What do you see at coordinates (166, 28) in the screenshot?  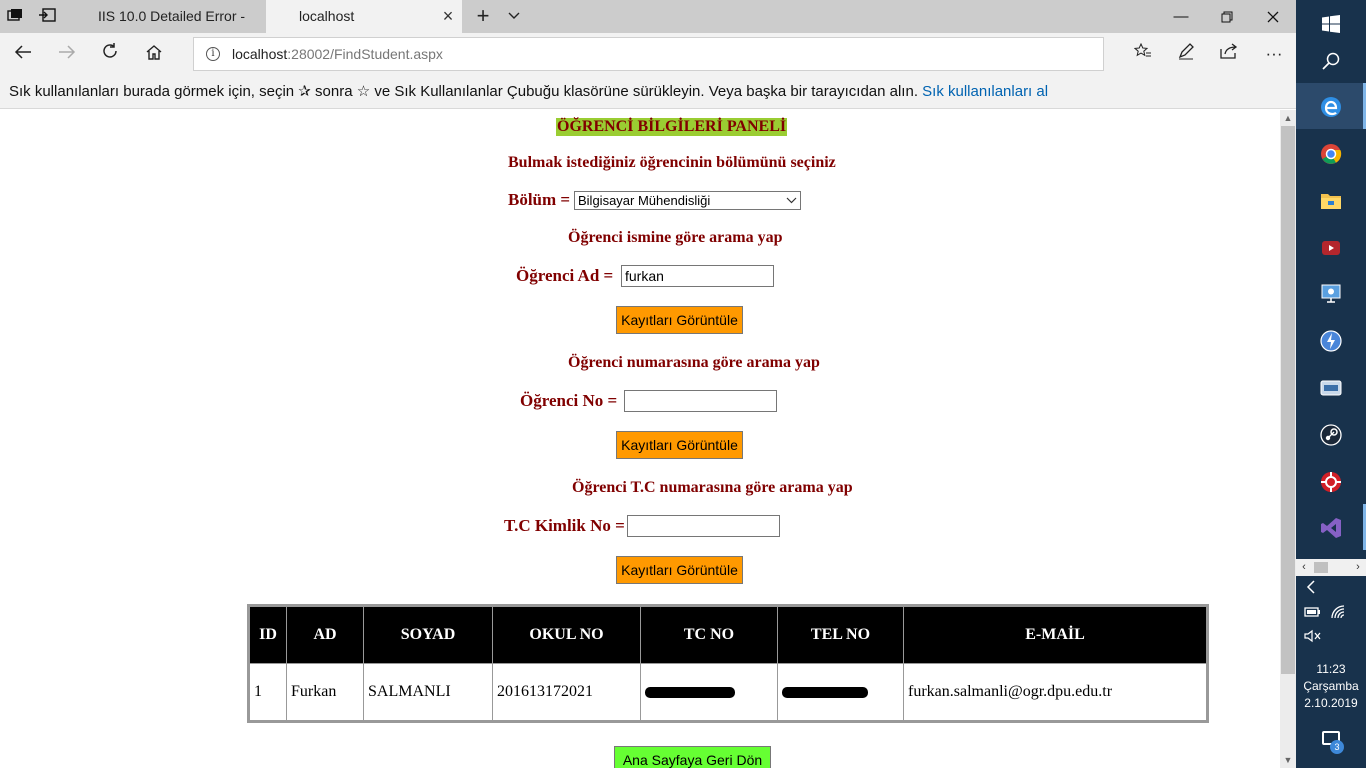 I see `tab-iis-error: IIS 10.0 Detailed Error - 403` at bounding box center [166, 28].